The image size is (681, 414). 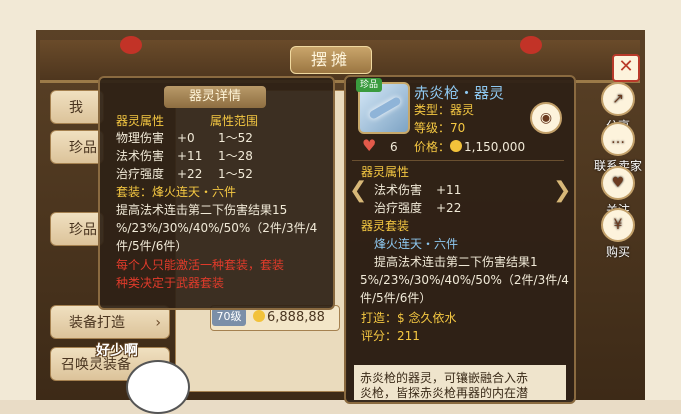 What do you see at coordinates (97, 323) in the screenshot?
I see `tab-label: 装备打造` at bounding box center [97, 323].